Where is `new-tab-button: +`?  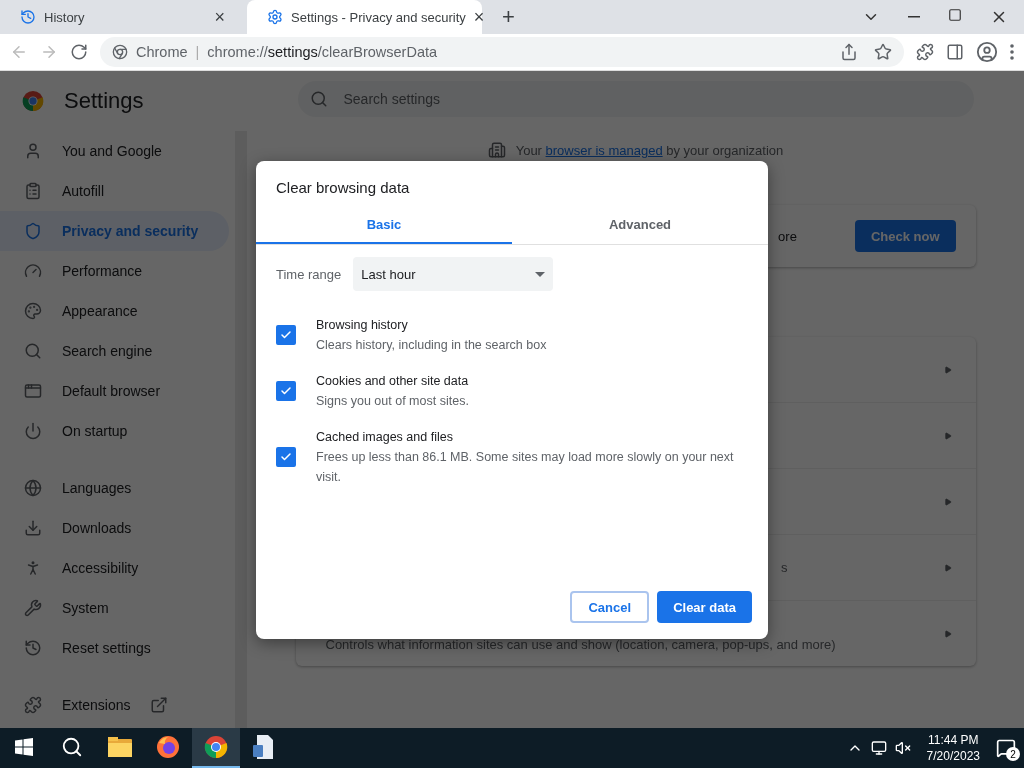
new-tab-button: + is located at coordinates (508, 17).